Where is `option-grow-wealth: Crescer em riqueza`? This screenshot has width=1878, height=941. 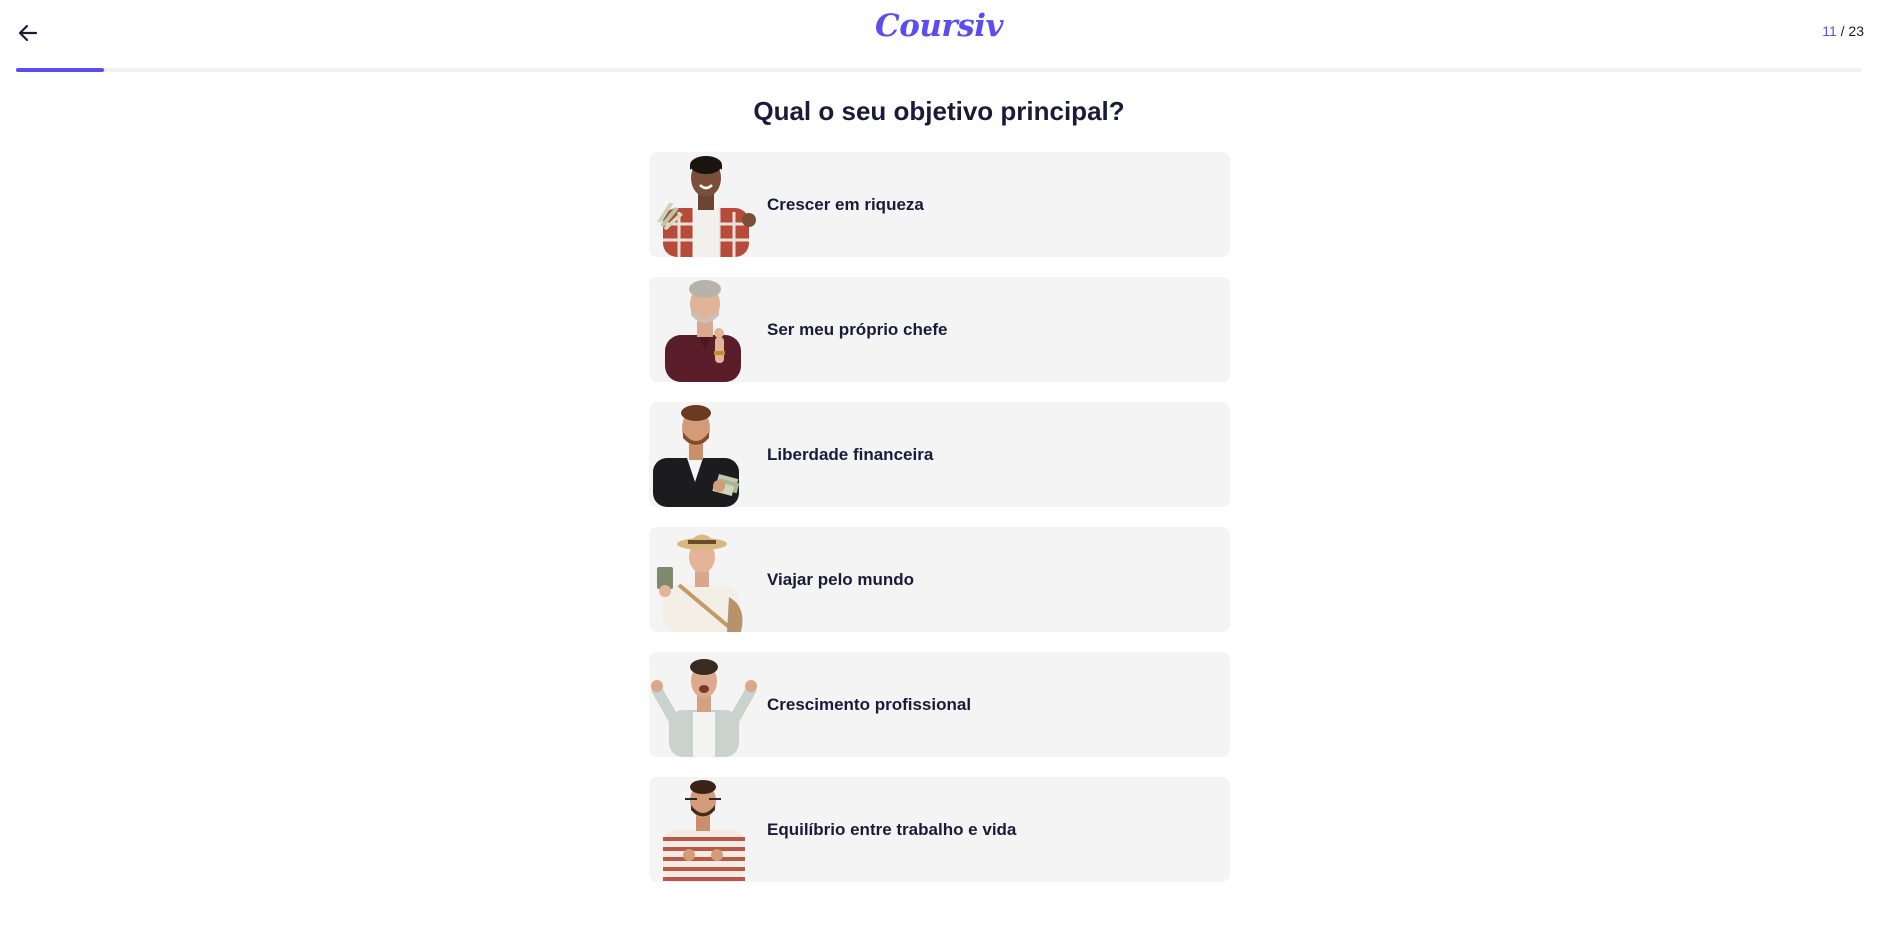
option-grow-wealth: Crescer em riqueza is located at coordinates (939, 204).